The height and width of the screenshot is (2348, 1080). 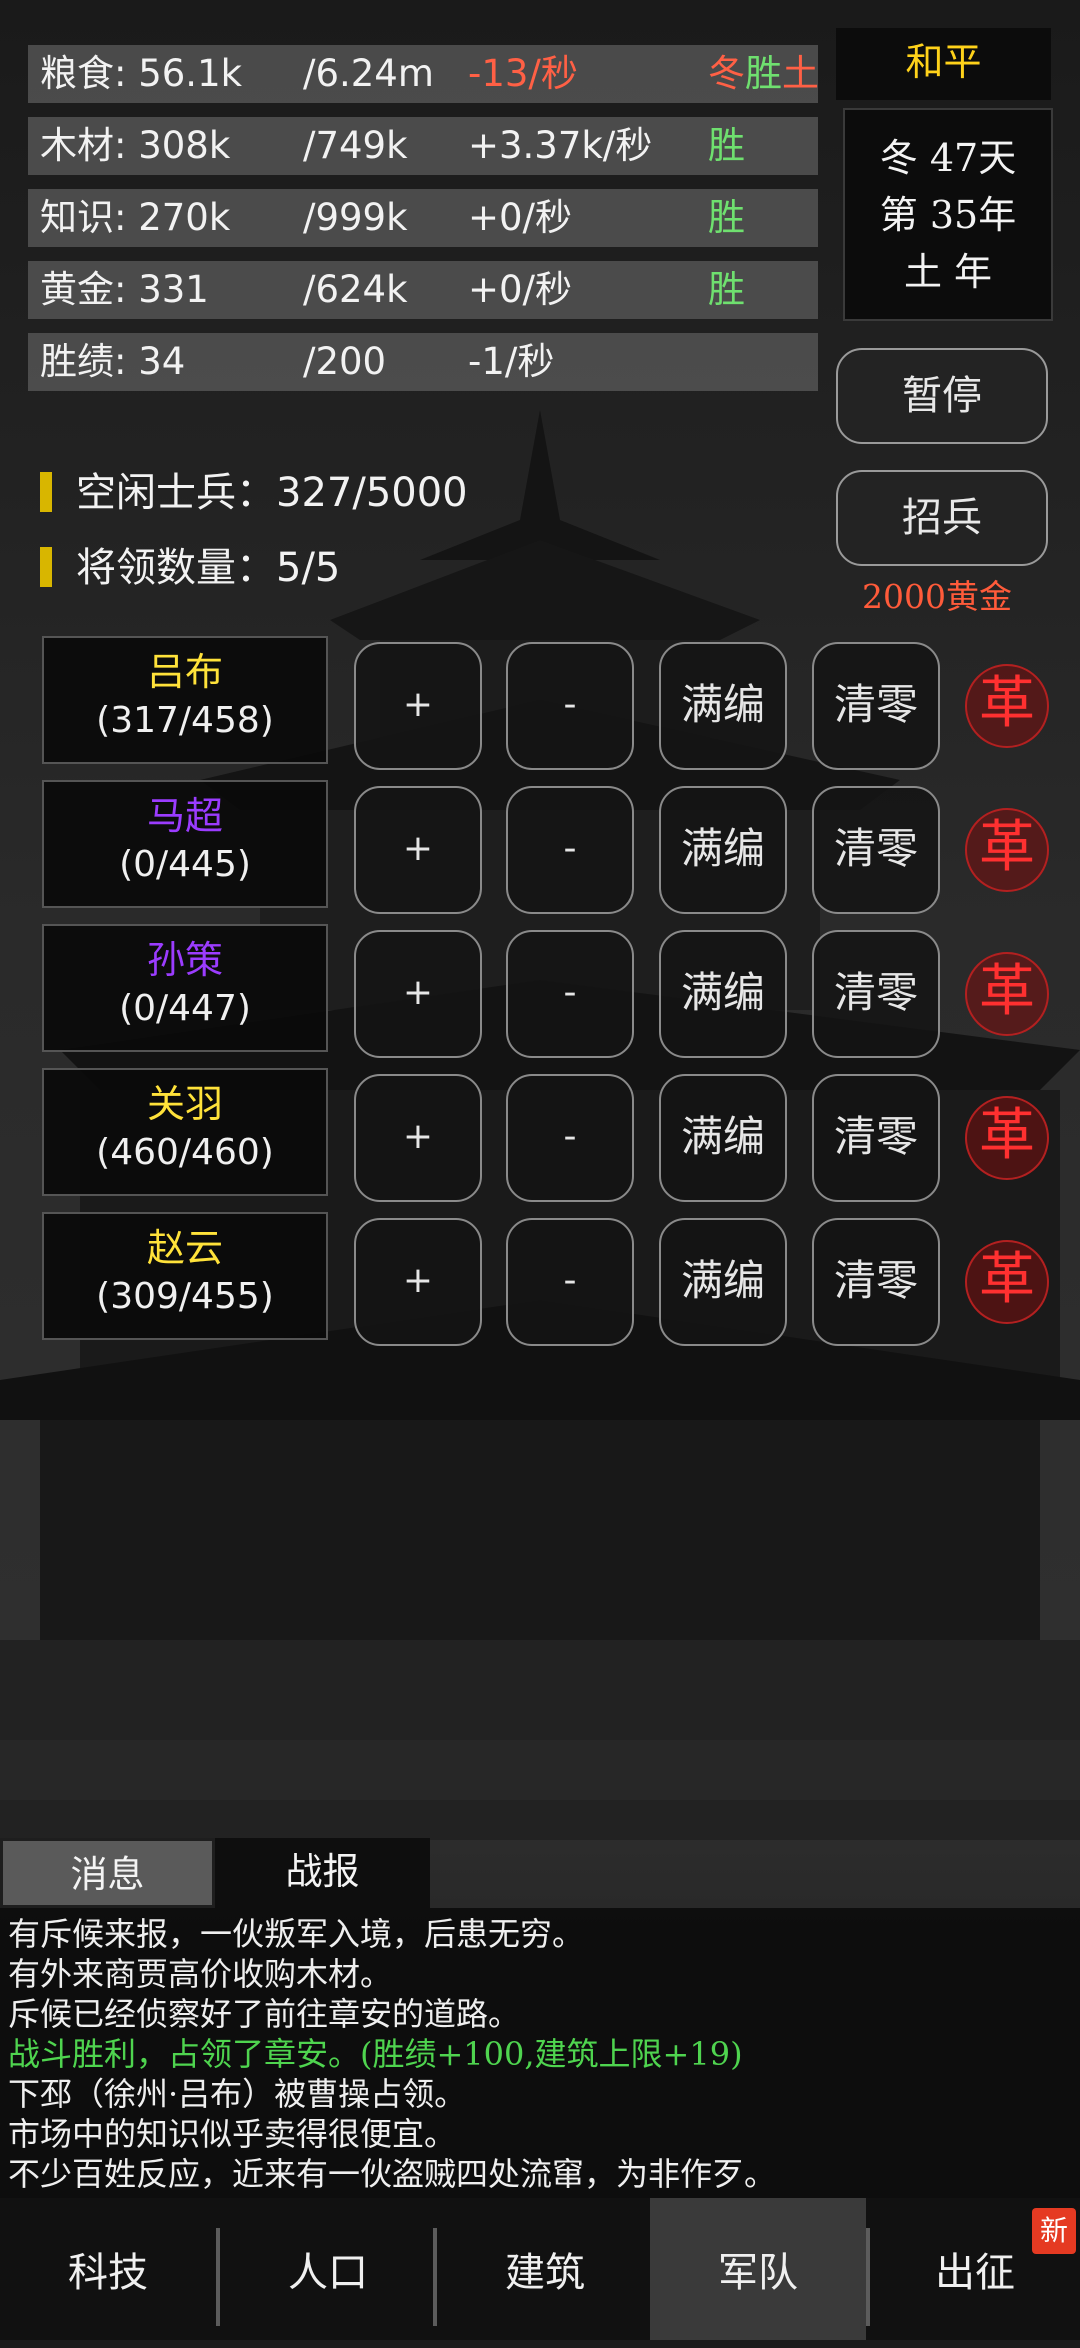 What do you see at coordinates (355, 145) in the screenshot?
I see `resource-max: /749k` at bounding box center [355, 145].